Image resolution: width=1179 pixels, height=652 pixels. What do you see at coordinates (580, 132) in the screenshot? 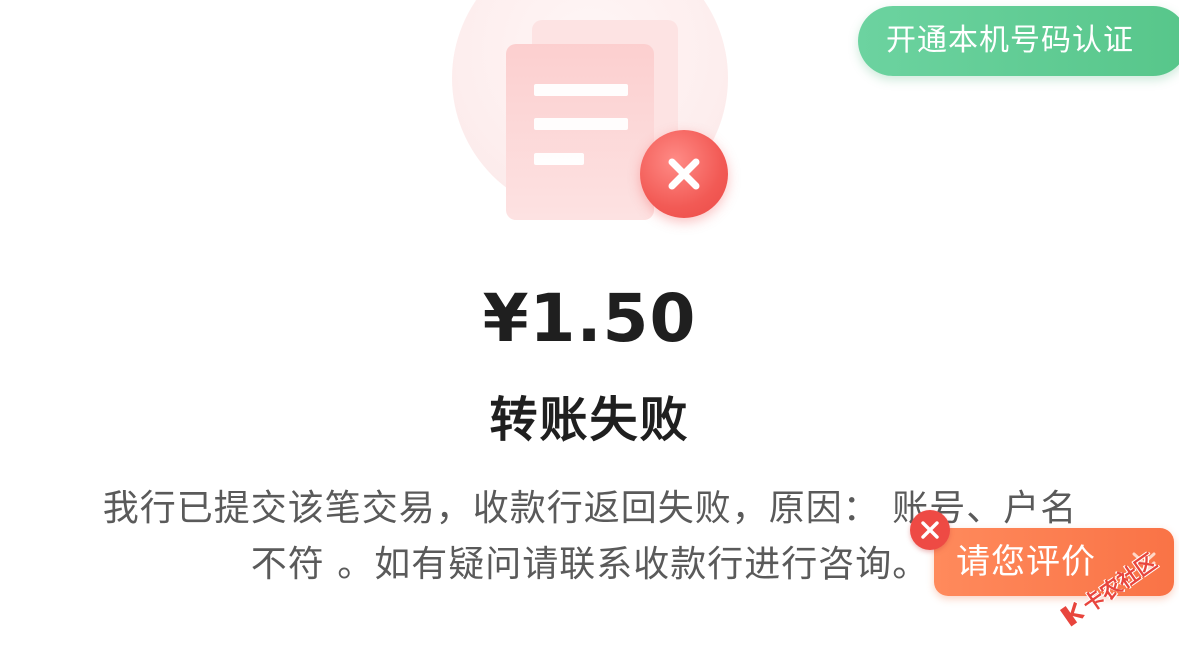
I see `failed-document-icon` at bounding box center [580, 132].